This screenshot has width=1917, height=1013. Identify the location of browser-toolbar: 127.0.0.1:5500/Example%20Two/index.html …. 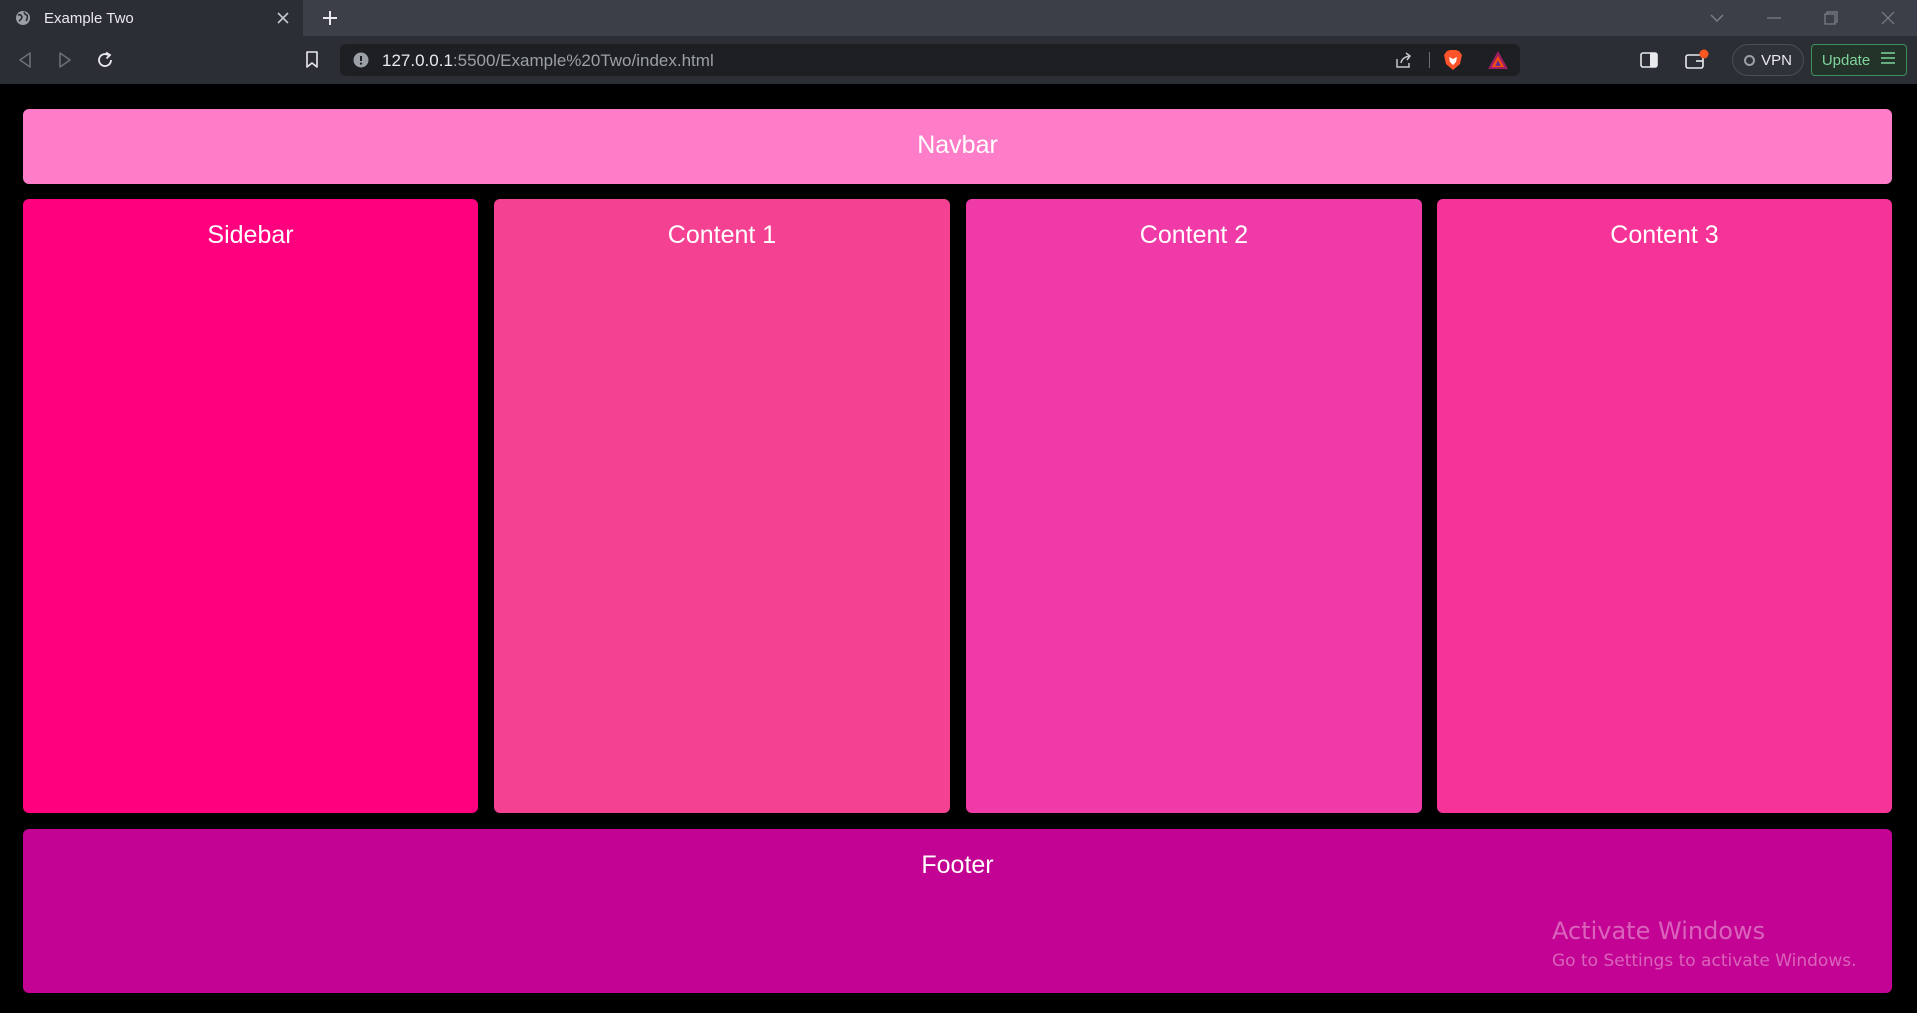
(958, 60).